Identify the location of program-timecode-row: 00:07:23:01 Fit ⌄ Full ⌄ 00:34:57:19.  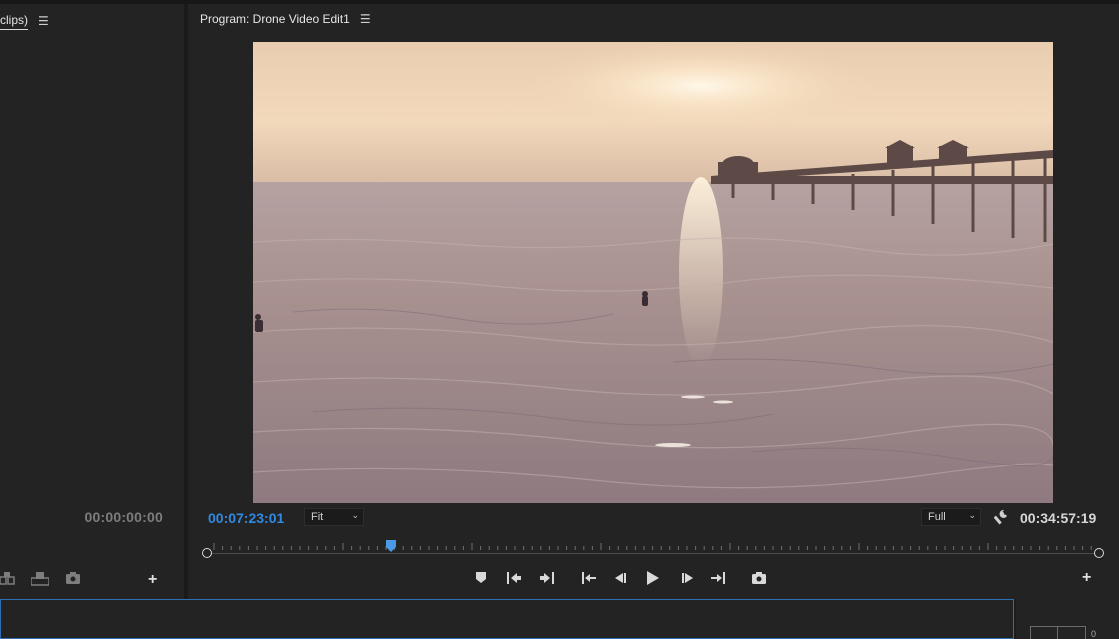
(653, 518).